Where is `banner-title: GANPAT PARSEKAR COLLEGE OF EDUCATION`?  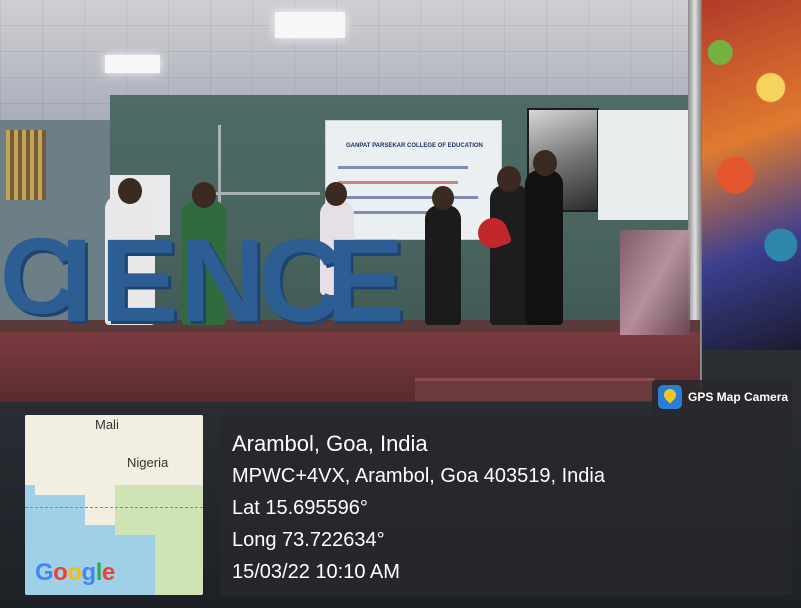
banner-title: GANPAT PARSEKAR COLLEGE OF EDUCATION is located at coordinates (414, 146).